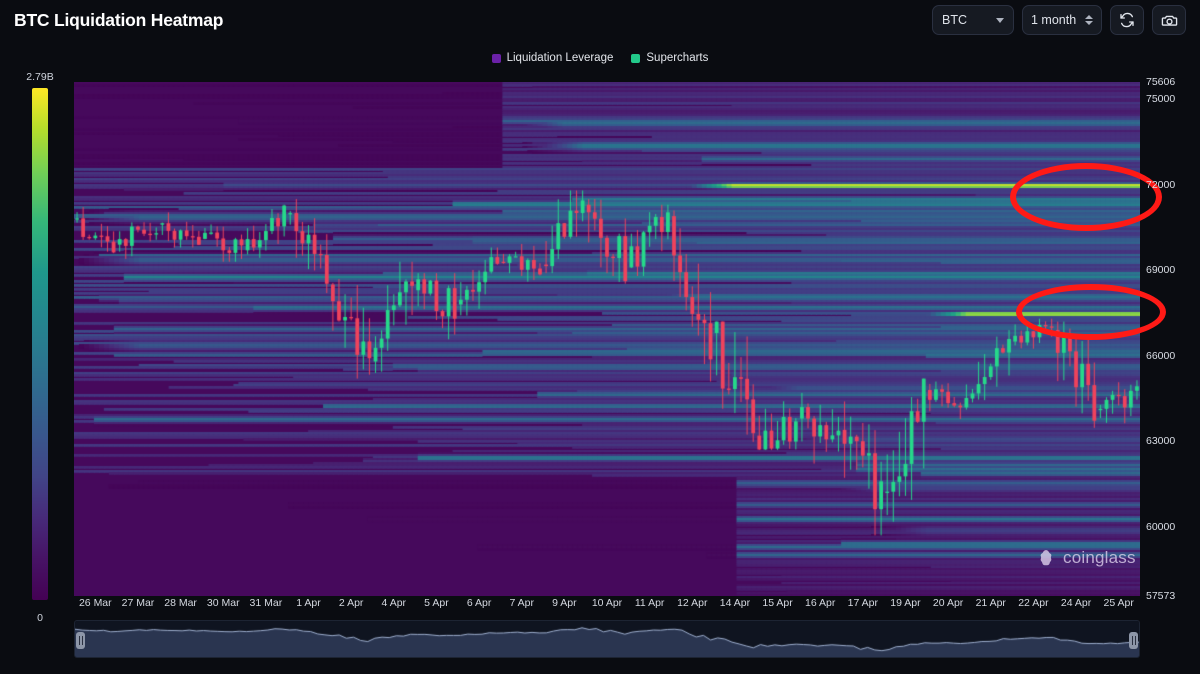 The image size is (1200, 674). I want to click on date-tick: 17 Apr, so click(863, 603).